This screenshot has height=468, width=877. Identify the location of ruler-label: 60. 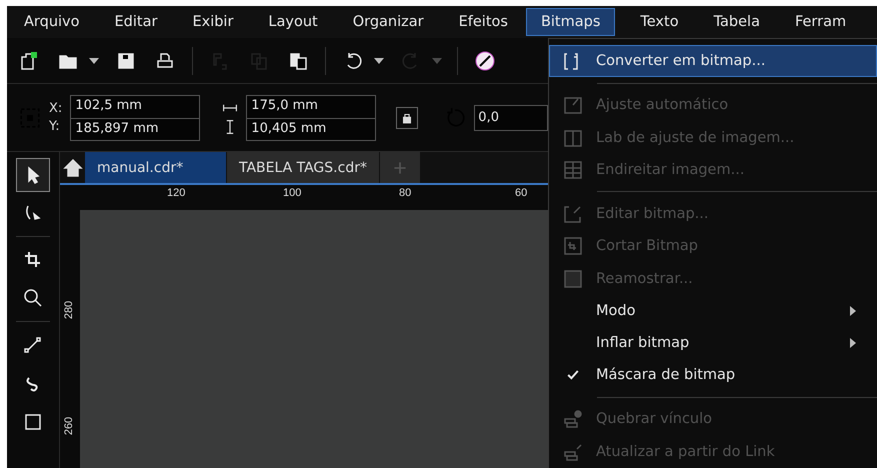
(521, 193).